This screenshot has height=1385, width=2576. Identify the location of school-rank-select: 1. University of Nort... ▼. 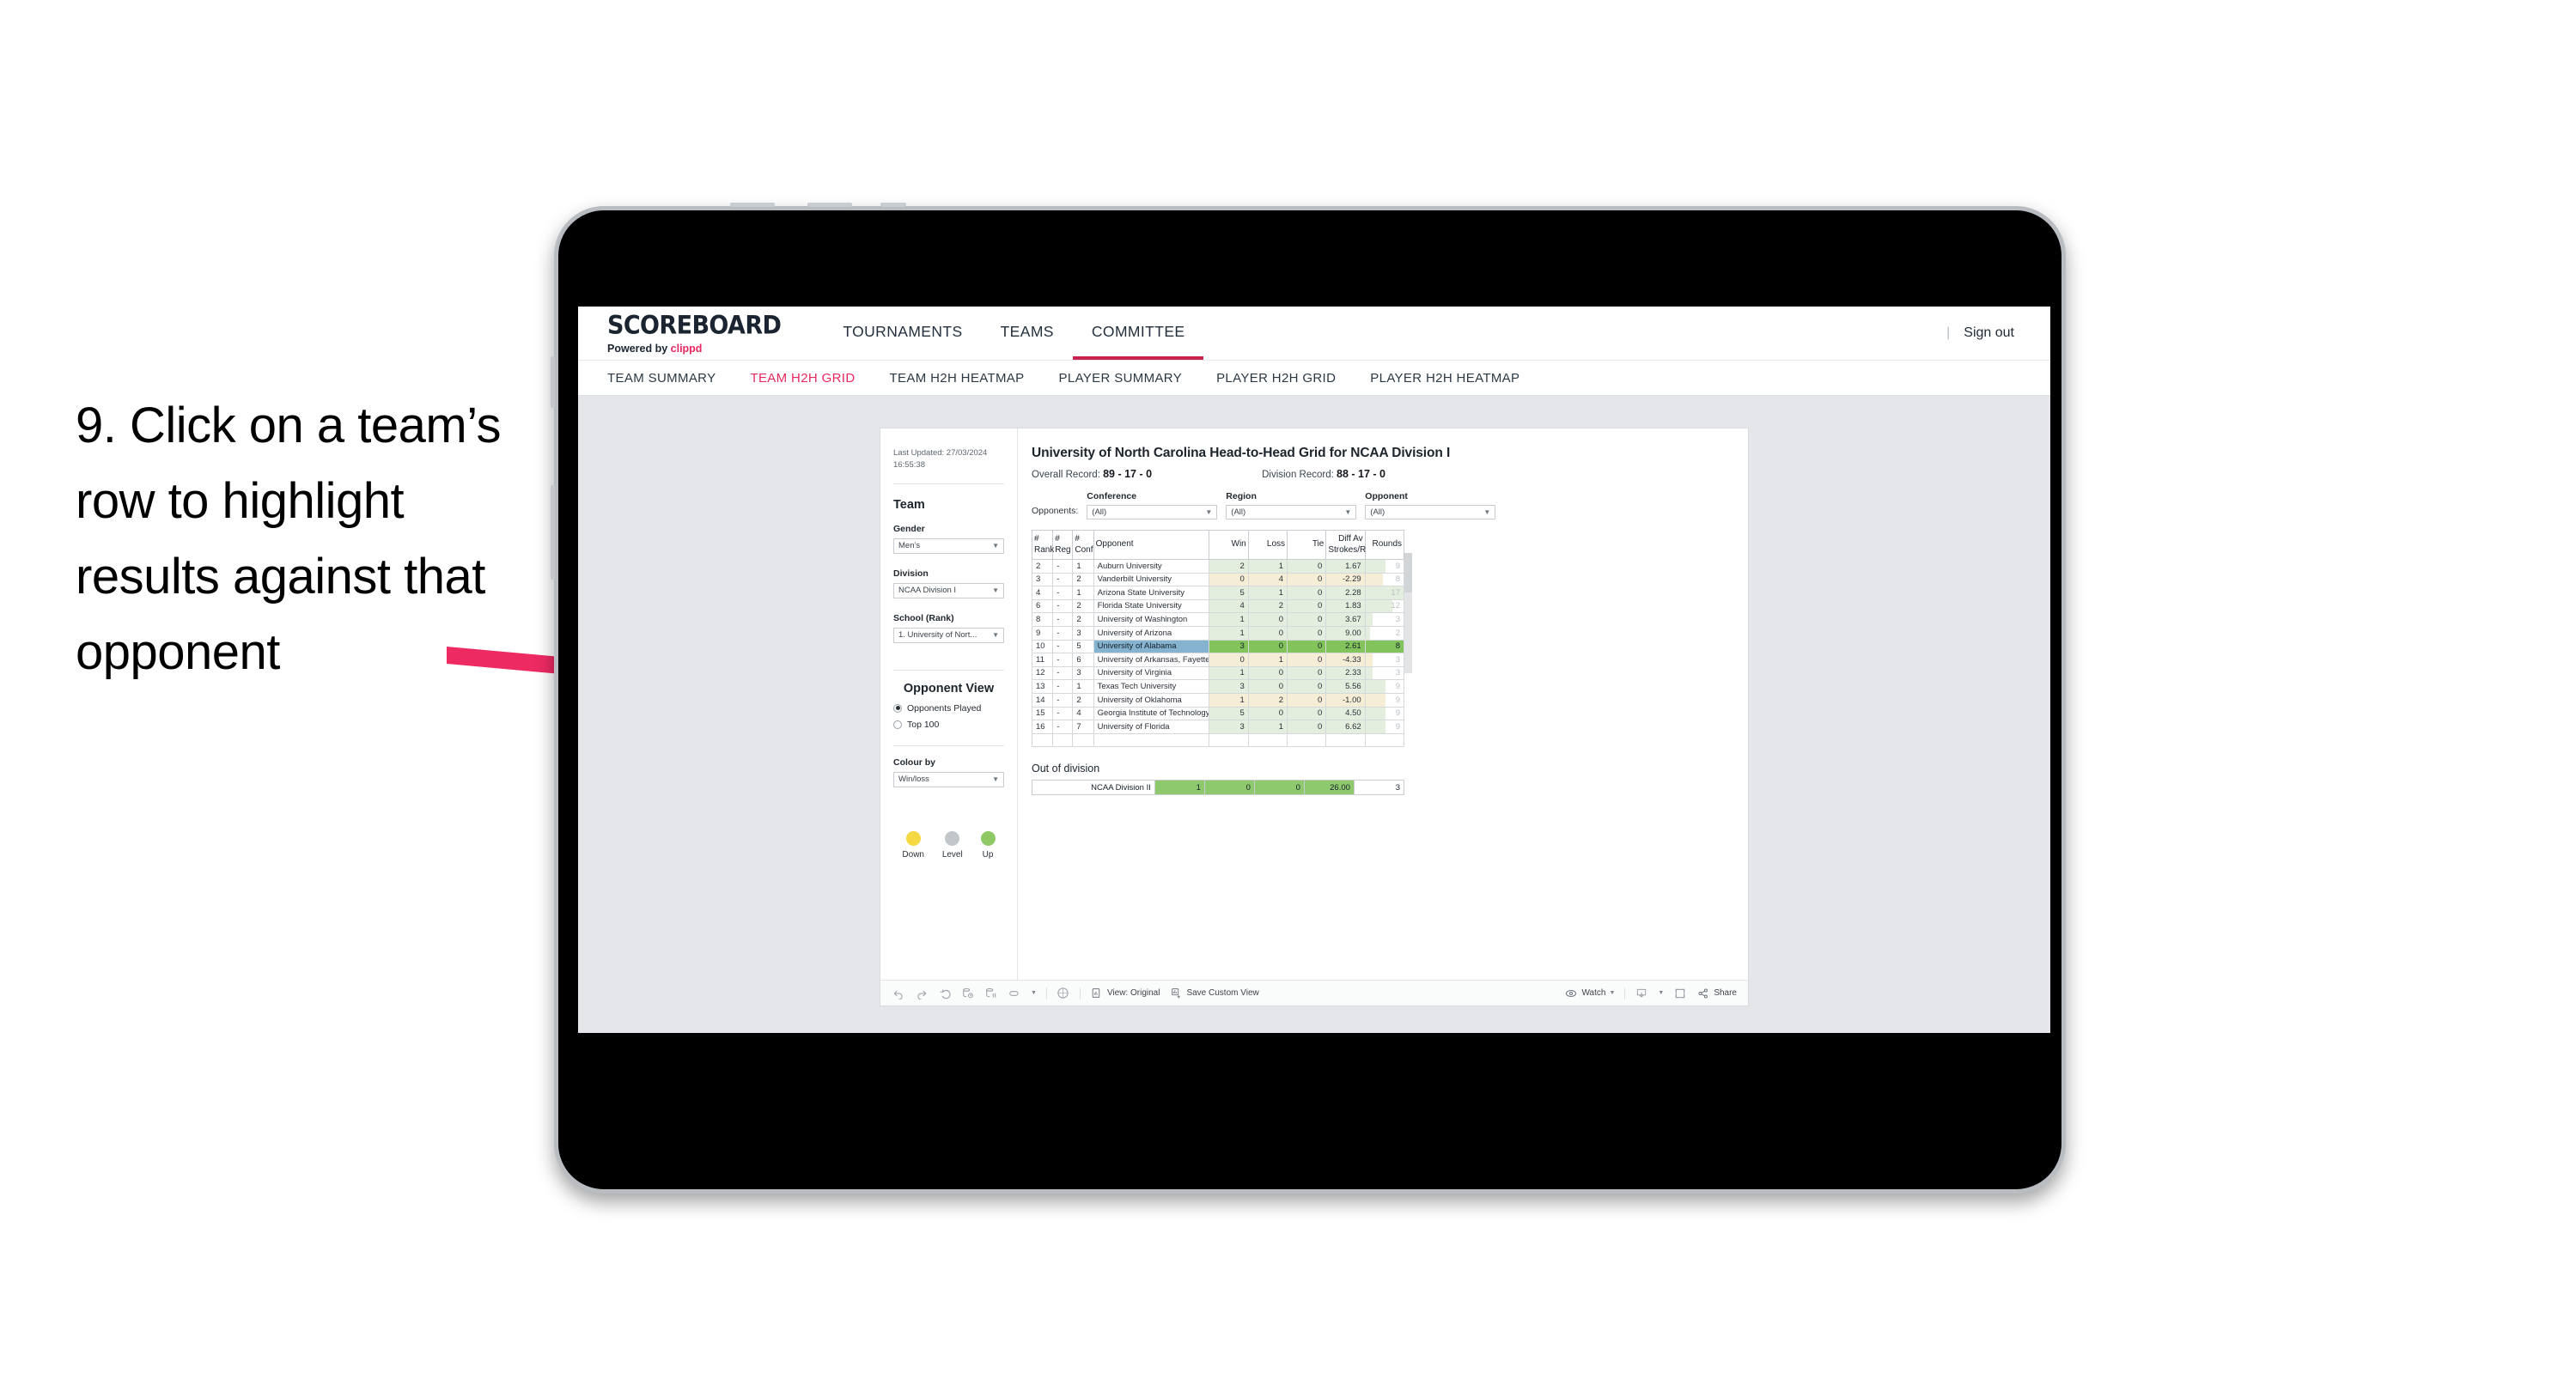
(948, 635).